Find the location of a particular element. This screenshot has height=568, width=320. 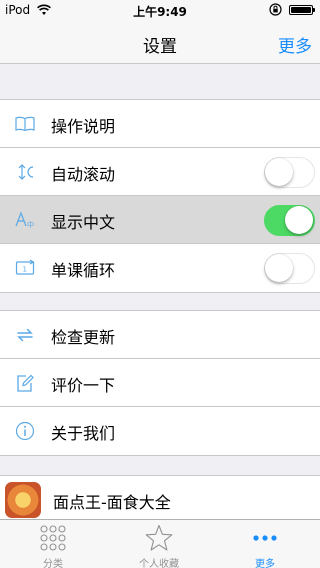

single-loop-toggle is located at coordinates (289, 268).